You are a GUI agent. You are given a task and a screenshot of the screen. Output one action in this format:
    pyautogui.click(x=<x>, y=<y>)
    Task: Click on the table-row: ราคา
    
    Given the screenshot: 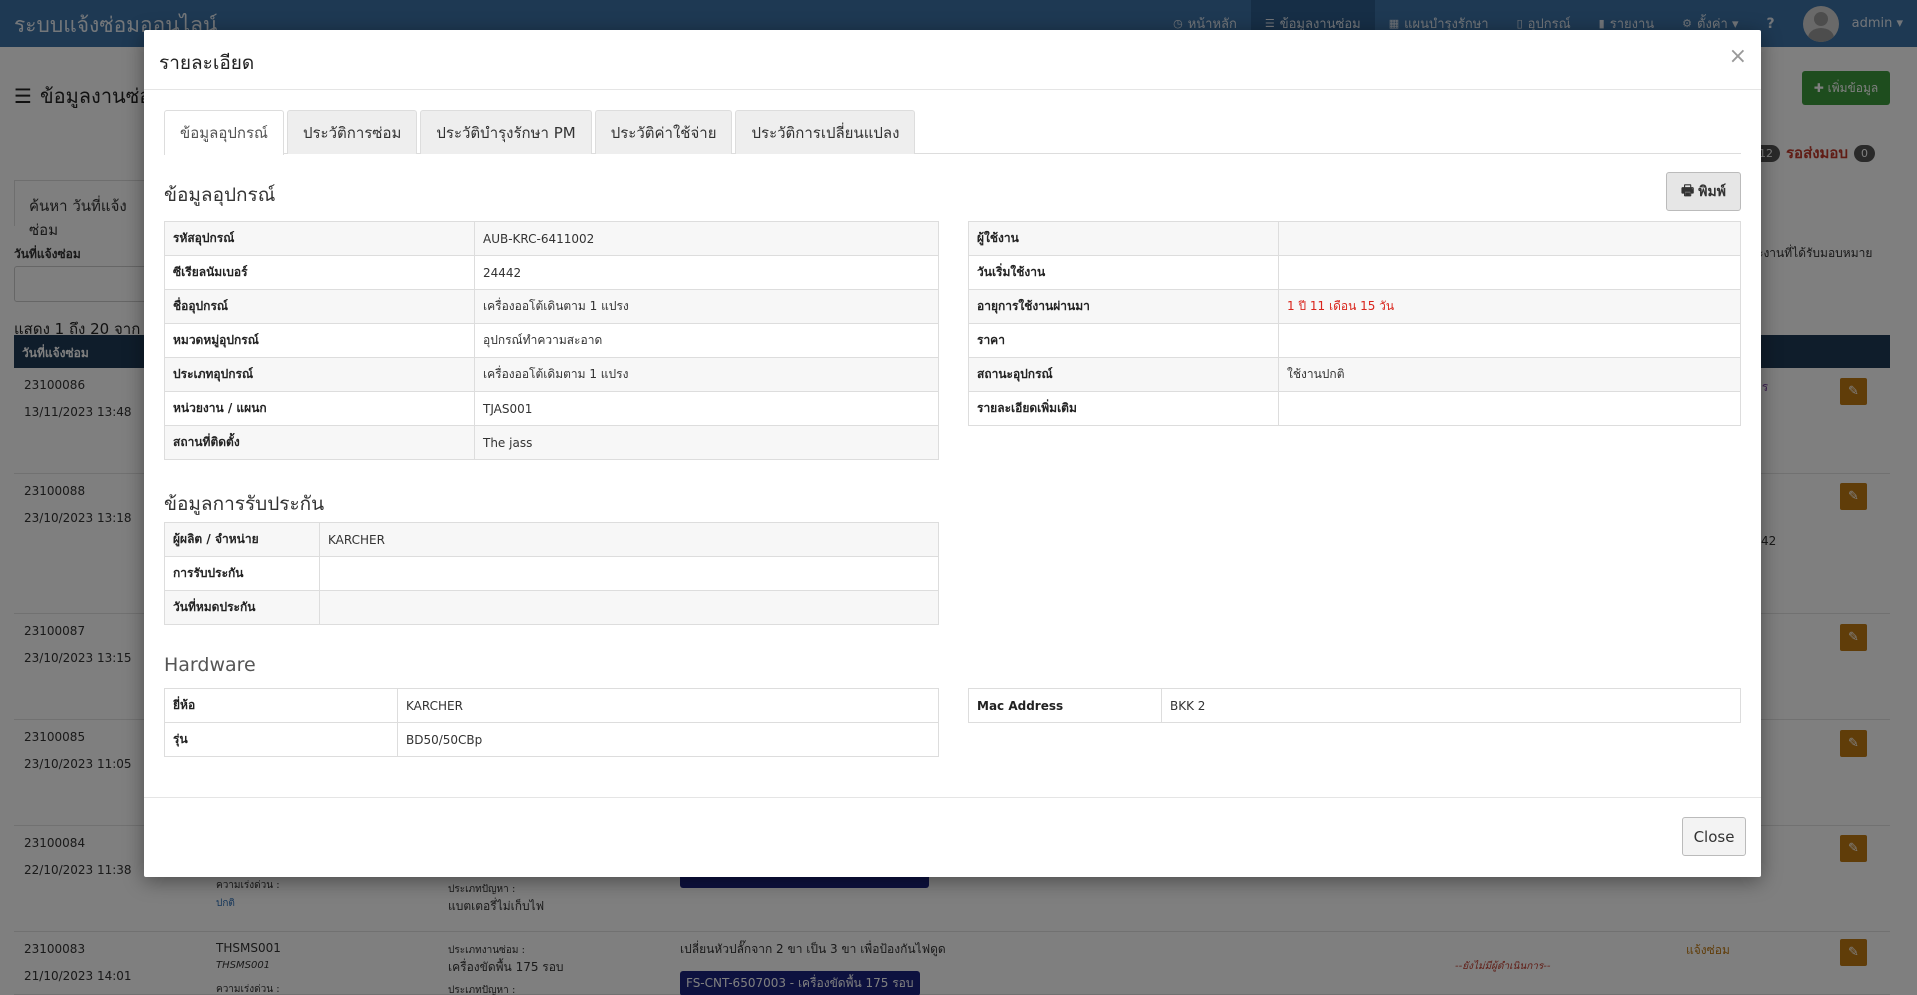 What is the action you would take?
    pyautogui.click(x=1354, y=340)
    